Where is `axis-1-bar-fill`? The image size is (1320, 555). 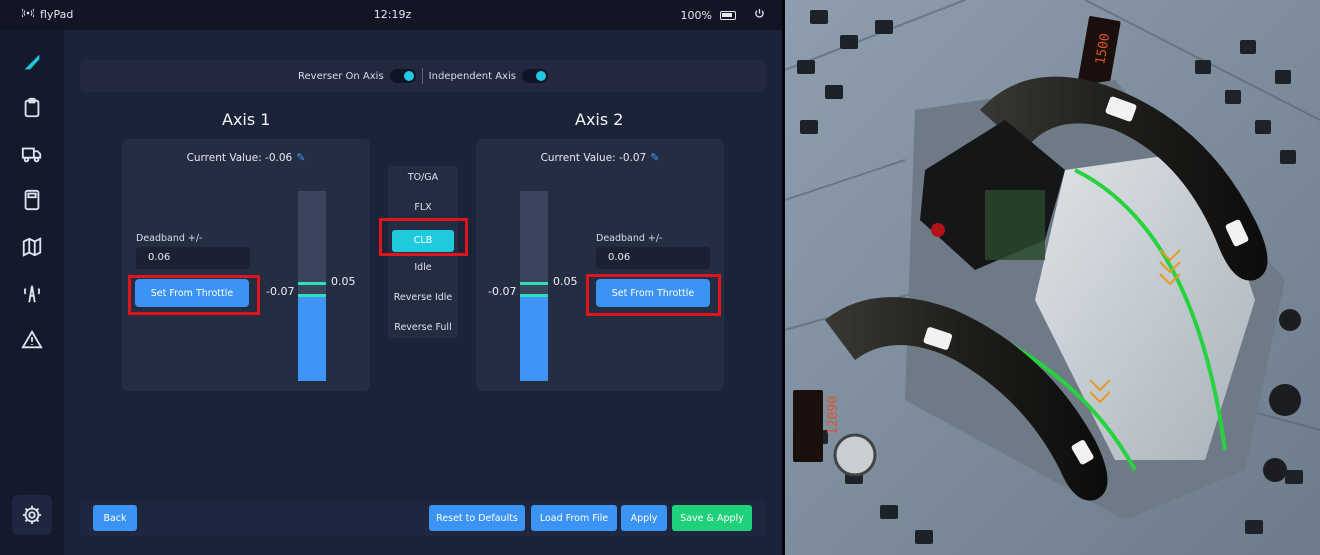 axis-1-bar-fill is located at coordinates (312, 338).